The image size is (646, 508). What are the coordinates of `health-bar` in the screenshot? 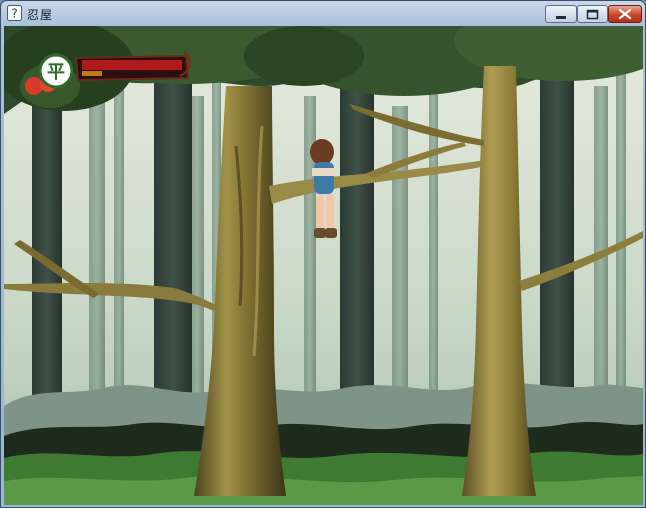 It's located at (132, 65).